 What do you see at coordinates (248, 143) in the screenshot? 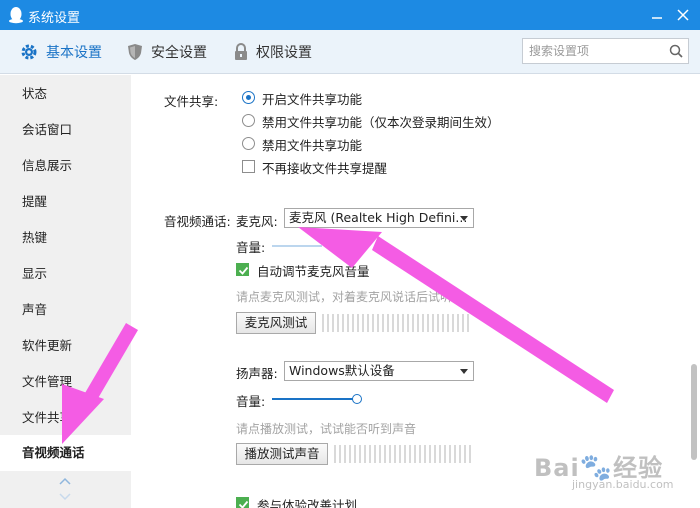
I see `radio-disable-file-share` at bounding box center [248, 143].